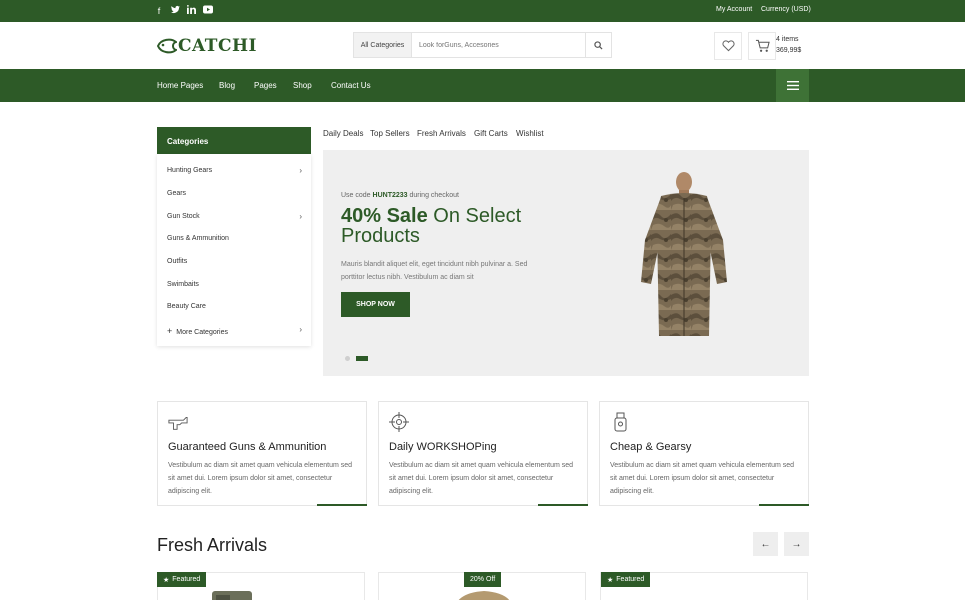  Describe the element at coordinates (234, 170) in the screenshot. I see `category-hunting-gears: Hunting Gears ›` at that location.